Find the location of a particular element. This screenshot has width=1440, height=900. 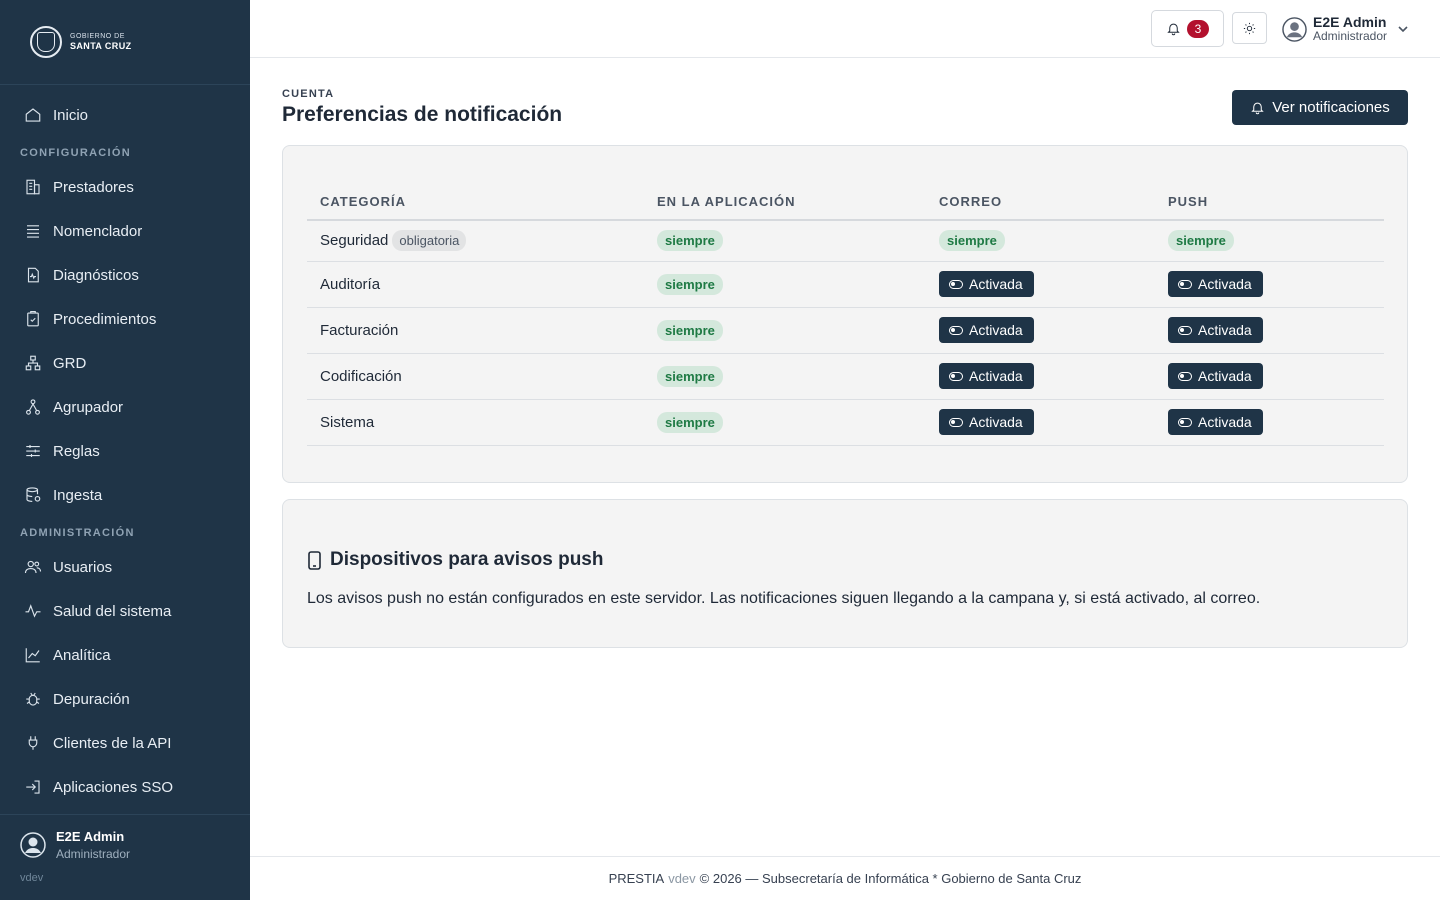

sidebar-item-agrupador: Agrupador is located at coordinates (125, 407).